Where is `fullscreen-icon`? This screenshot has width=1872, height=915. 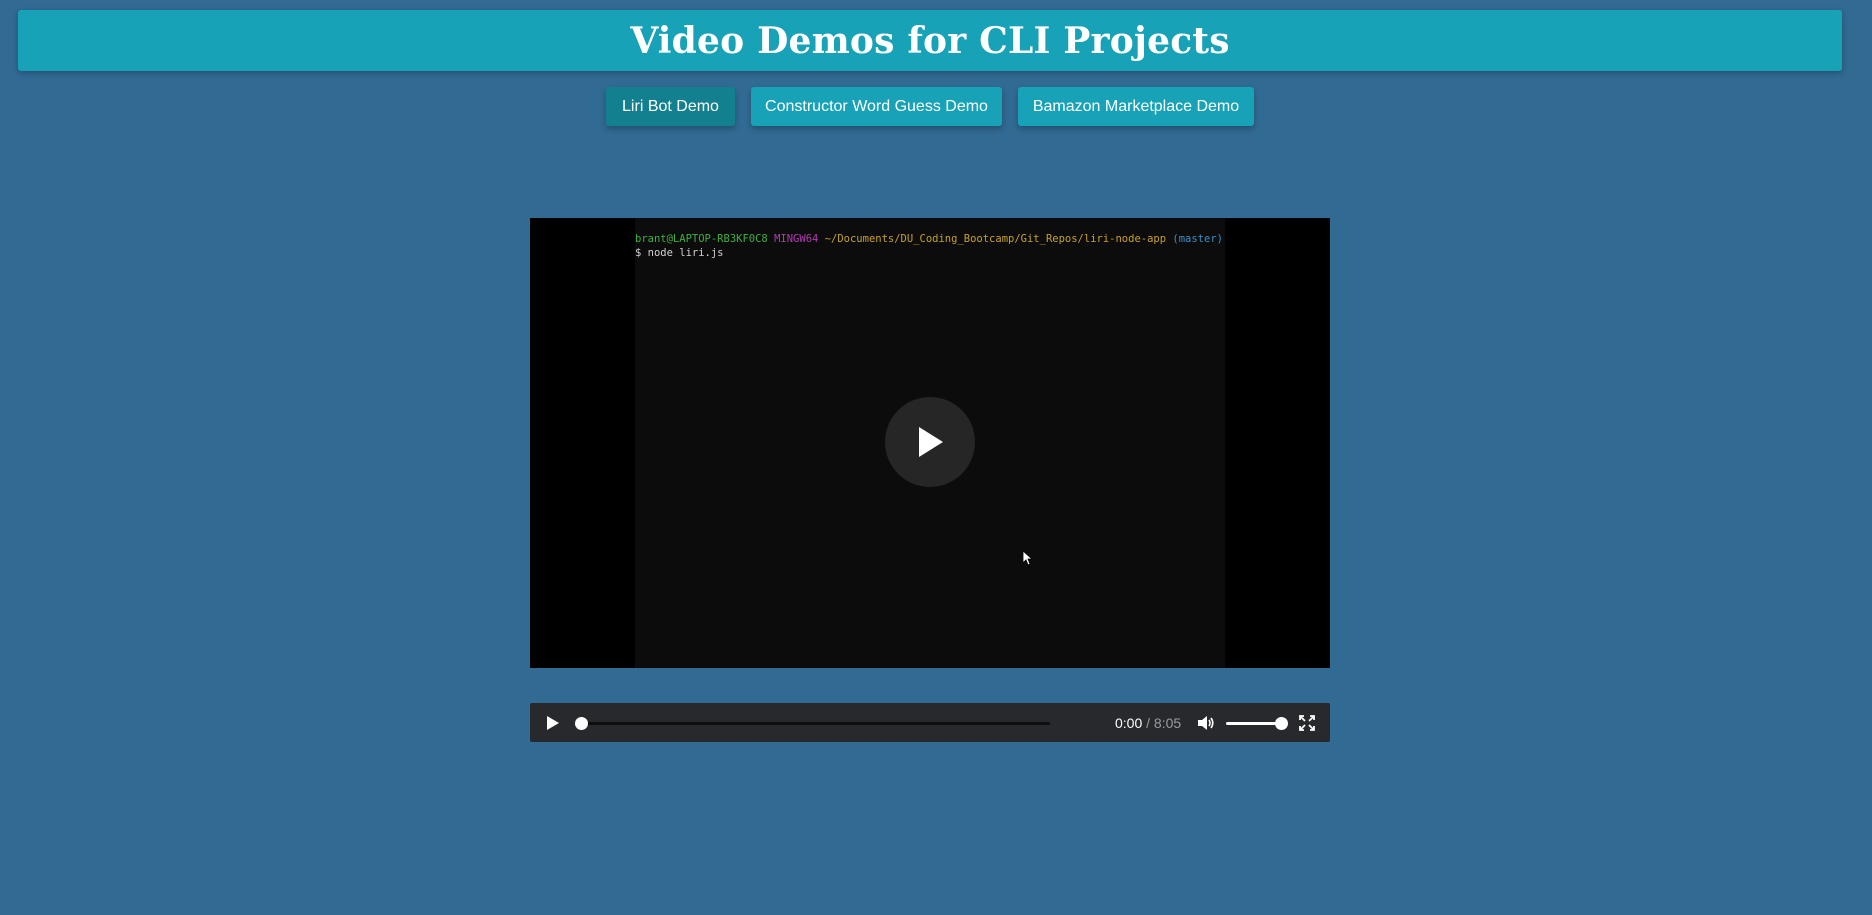
fullscreen-icon is located at coordinates (1307, 723).